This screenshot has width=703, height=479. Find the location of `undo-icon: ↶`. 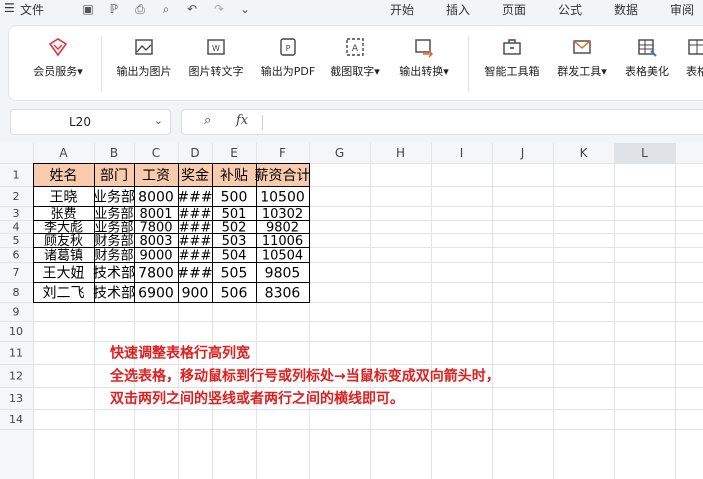

undo-icon: ↶ is located at coordinates (192, 9).